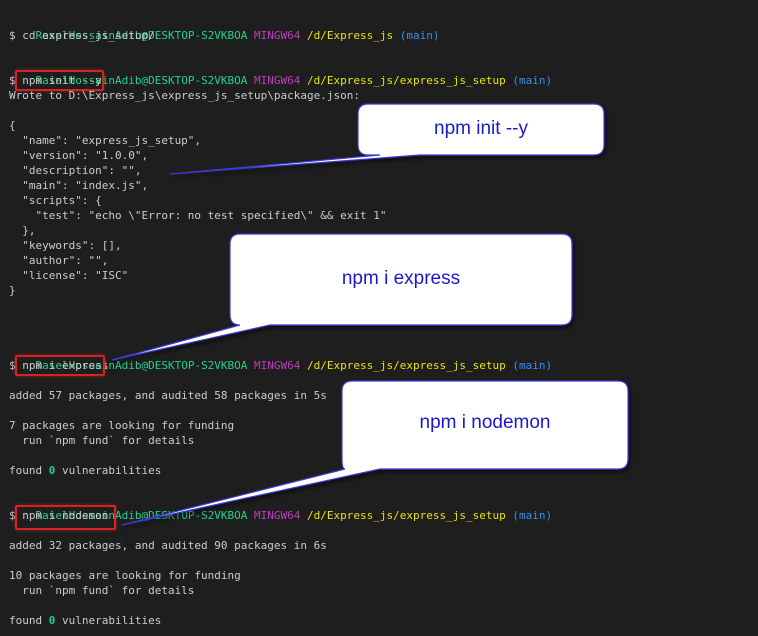 Image resolution: width=758 pixels, height=636 pixels. What do you see at coordinates (350, 35) in the screenshot?
I see `prompt-path: /d/Express_js` at bounding box center [350, 35].